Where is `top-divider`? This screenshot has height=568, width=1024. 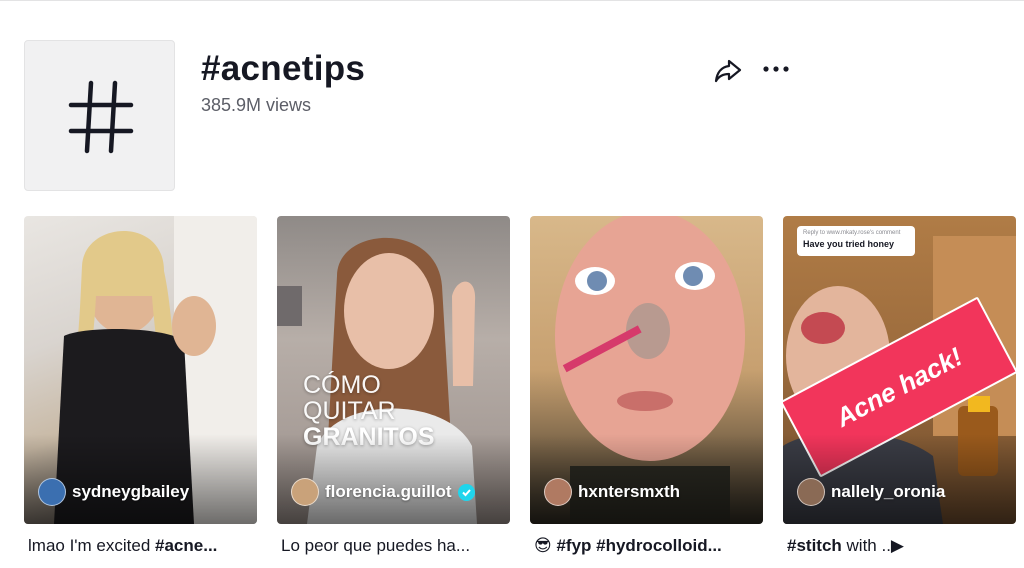
top-divider is located at coordinates (512, 0).